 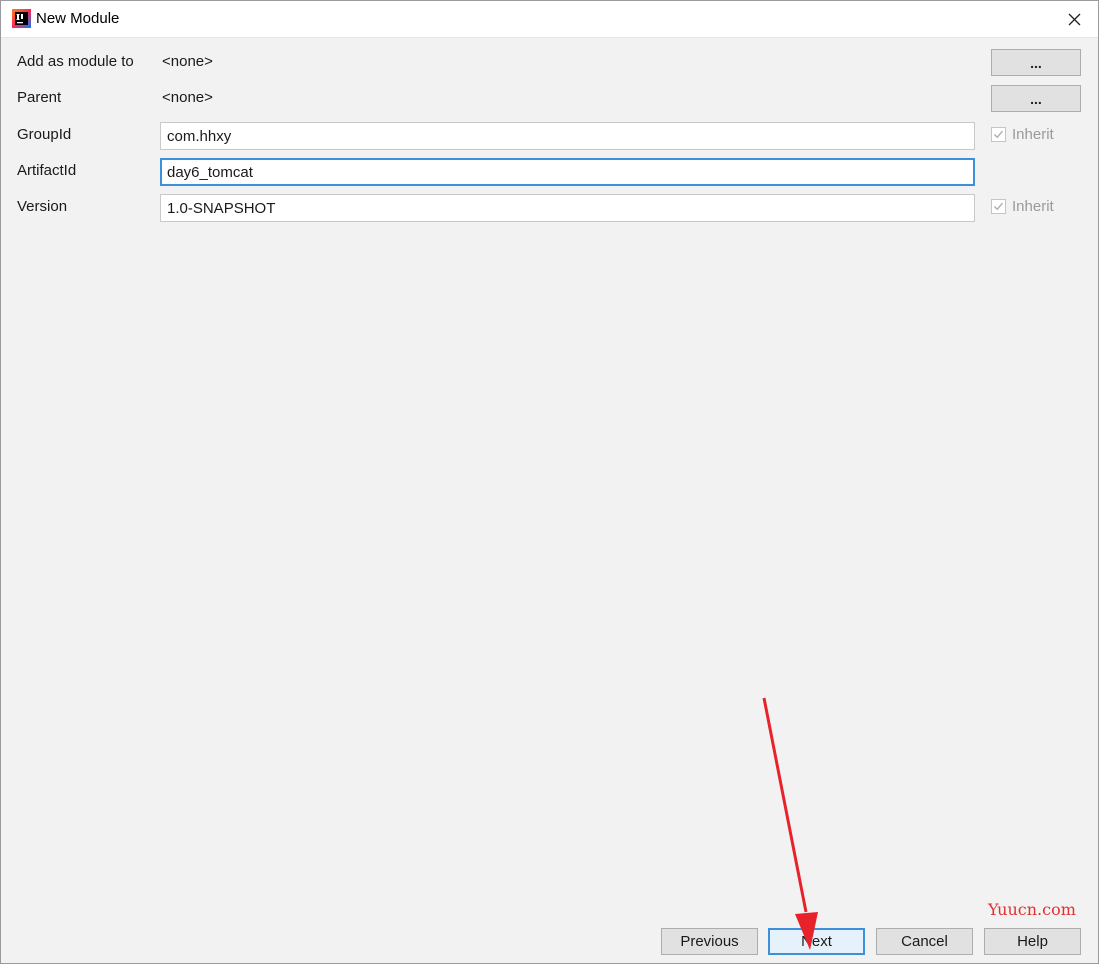 What do you see at coordinates (567, 172) in the screenshot?
I see `artifact-id-input` at bounding box center [567, 172].